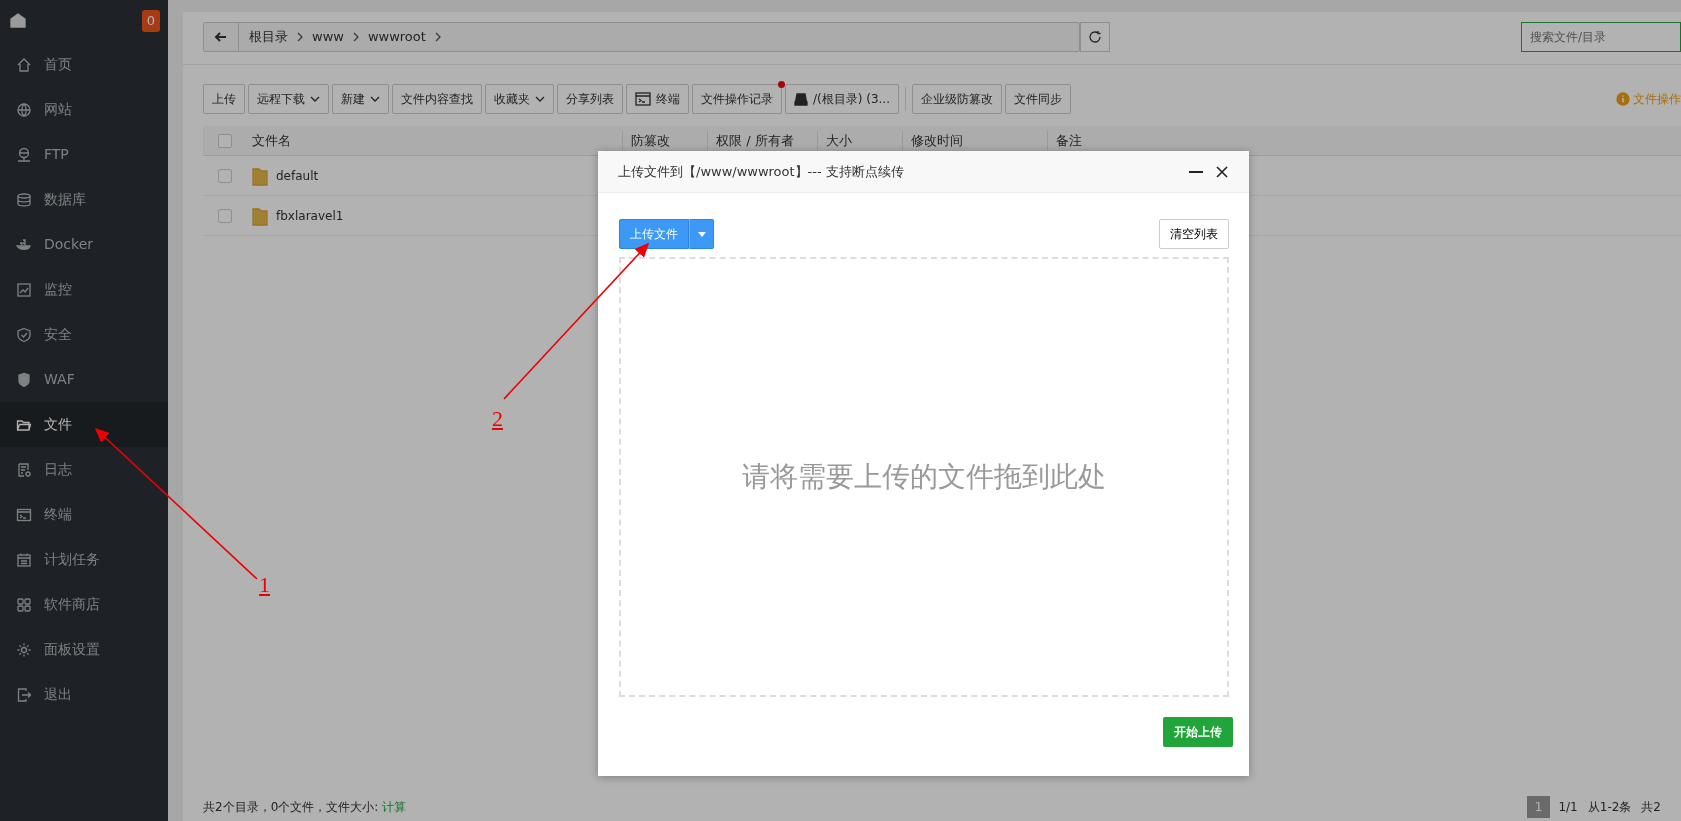 The image size is (1681, 821). Describe the element at coordinates (657, 99) in the screenshot. I see `toolbar-button: 终端` at that location.